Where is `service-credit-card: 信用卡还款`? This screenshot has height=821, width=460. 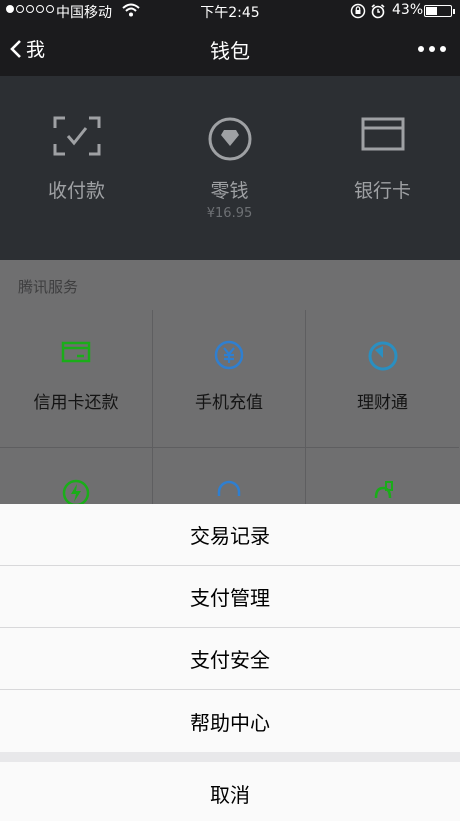 service-credit-card: 信用卡还款 is located at coordinates (76, 379).